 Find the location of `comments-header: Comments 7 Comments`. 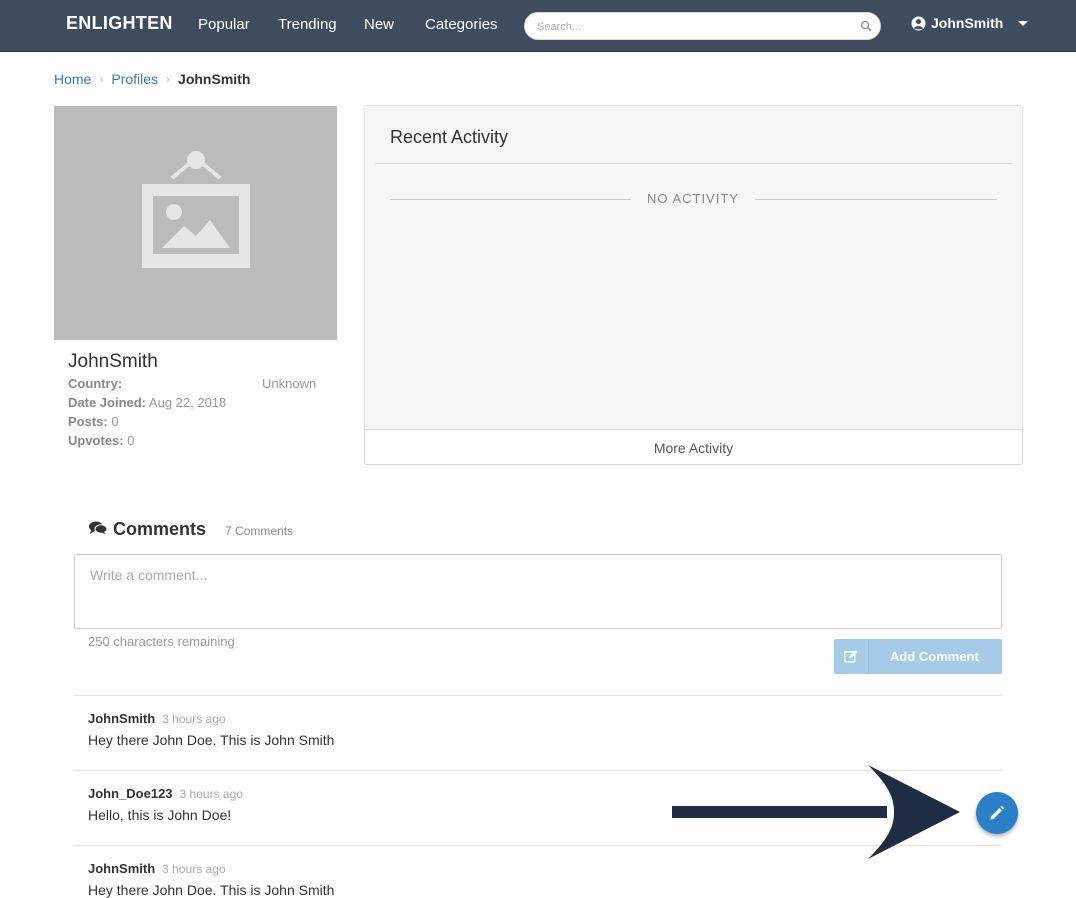

comments-header: Comments 7 Comments is located at coordinates (191, 529).